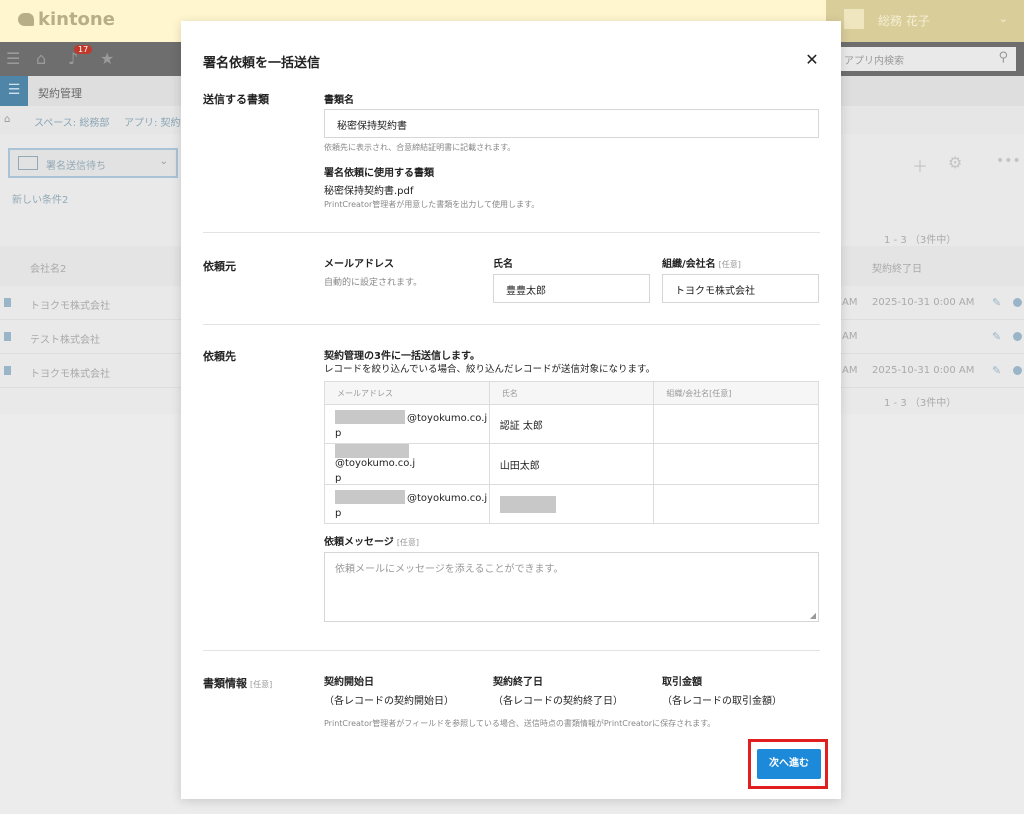  Describe the element at coordinates (449, 569) in the screenshot. I see `message-placeholder: 依頼メールにメッセージを添えることができます。` at that location.